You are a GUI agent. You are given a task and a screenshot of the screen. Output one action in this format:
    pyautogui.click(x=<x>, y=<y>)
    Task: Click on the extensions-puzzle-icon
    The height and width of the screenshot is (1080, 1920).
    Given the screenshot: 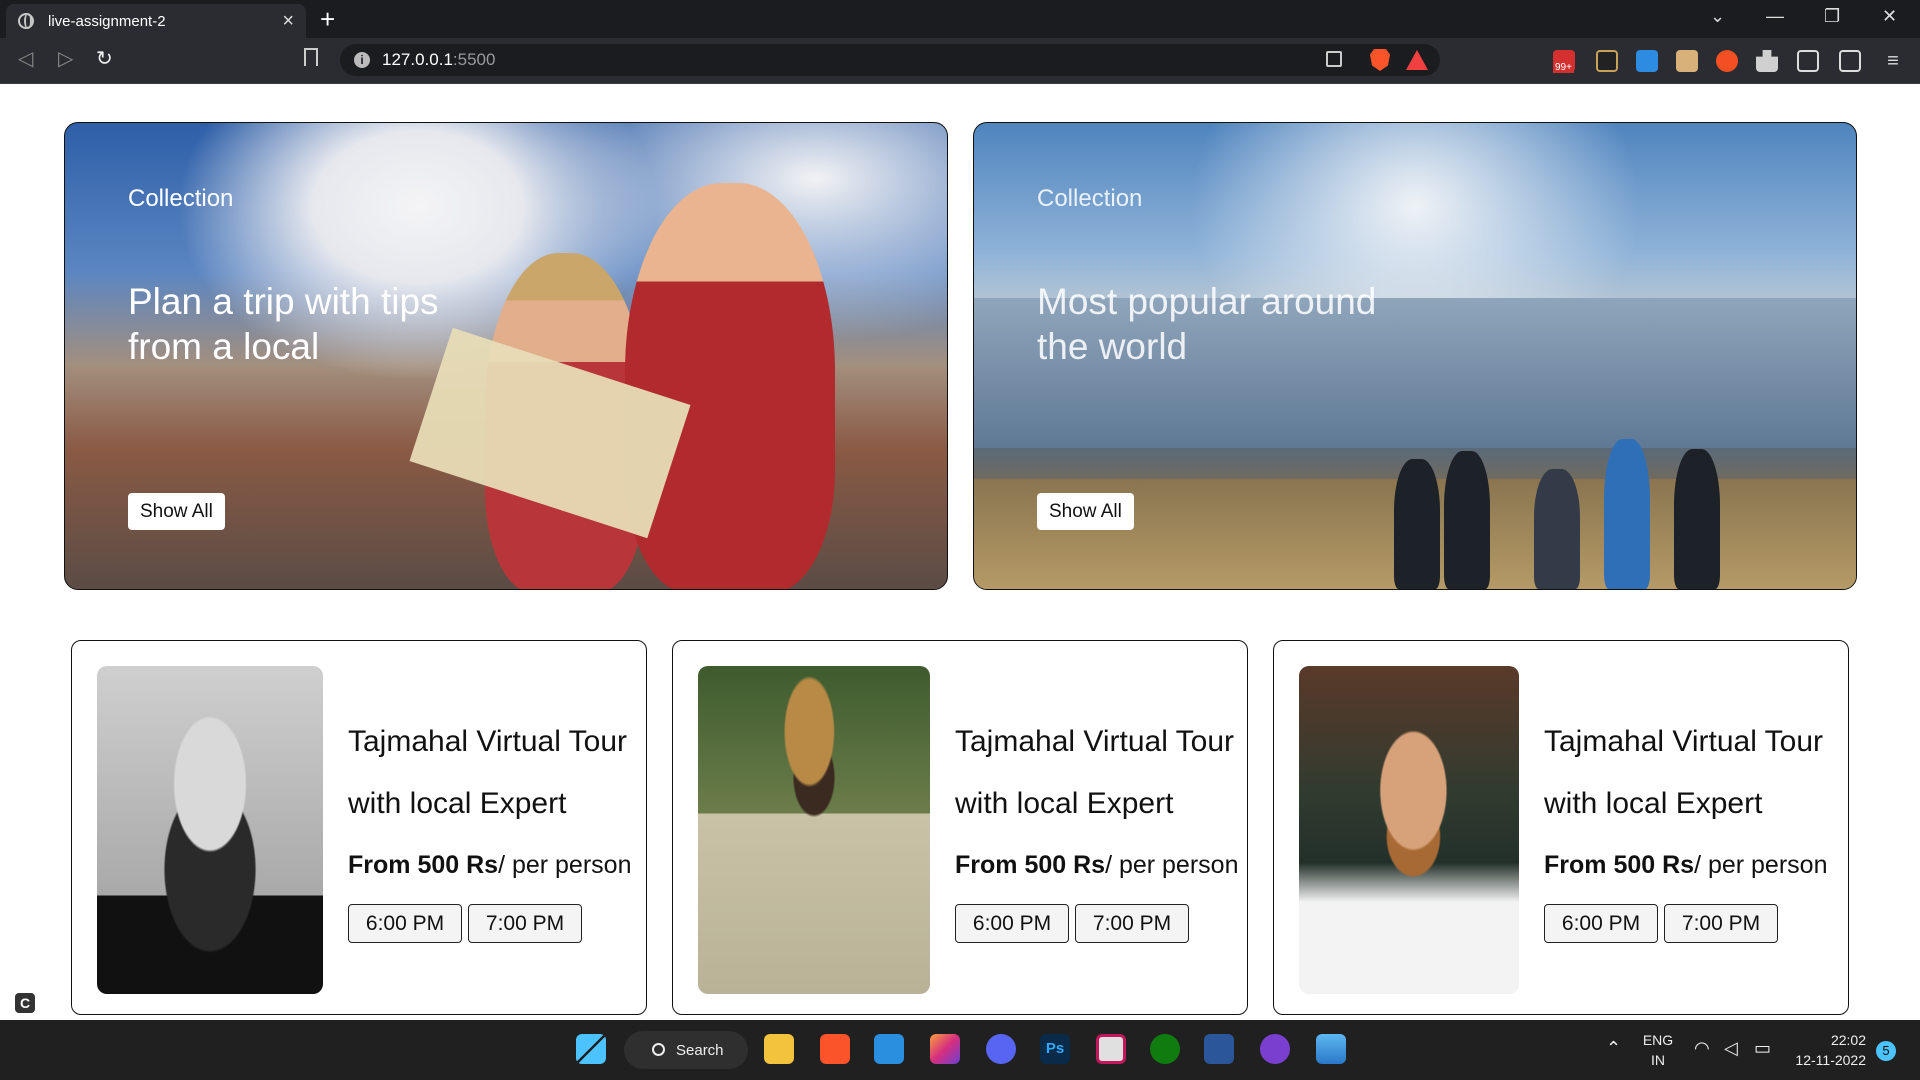 What is the action you would take?
    pyautogui.click(x=1767, y=61)
    